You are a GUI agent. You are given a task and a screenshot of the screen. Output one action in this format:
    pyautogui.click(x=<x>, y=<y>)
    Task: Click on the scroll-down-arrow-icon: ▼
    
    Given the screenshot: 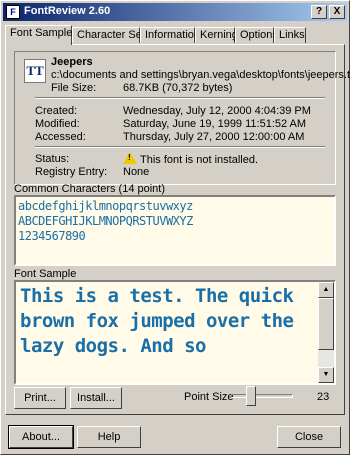 What is the action you would take?
    pyautogui.click(x=326, y=375)
    